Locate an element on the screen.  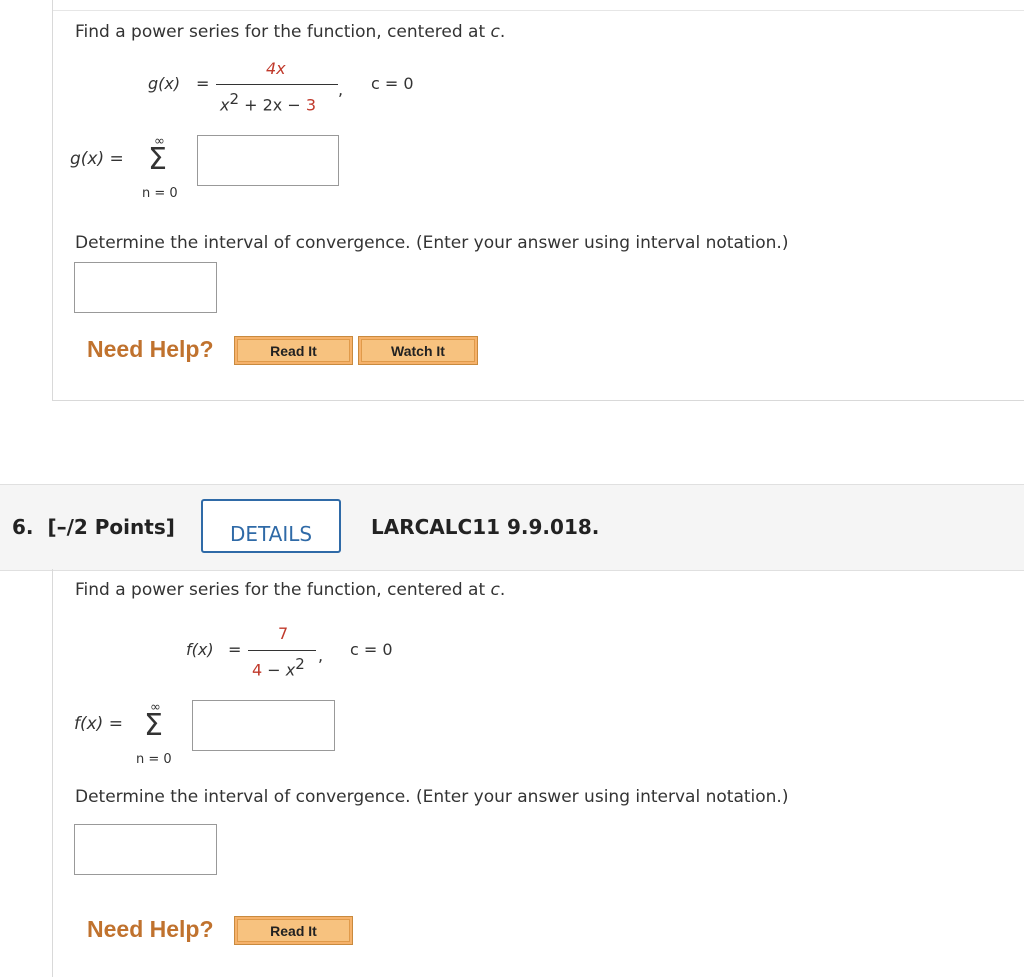
series-lhs: f(x) = is located at coordinates (98, 724).